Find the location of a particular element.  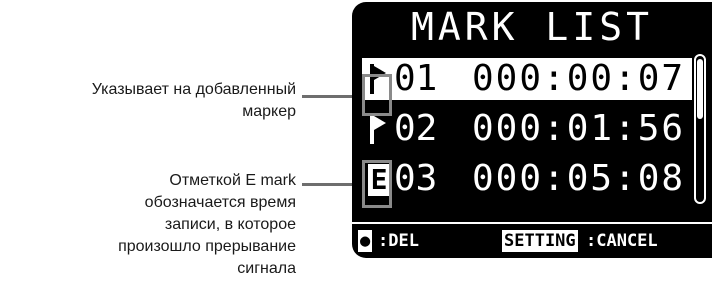

mark-number: 03 is located at coordinates (416, 178).